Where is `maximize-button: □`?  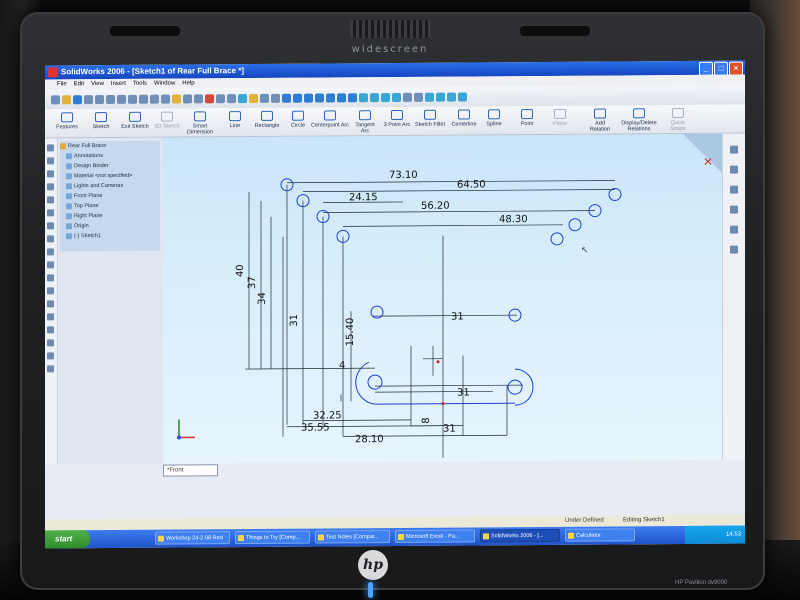
maximize-button: □ is located at coordinates (721, 68).